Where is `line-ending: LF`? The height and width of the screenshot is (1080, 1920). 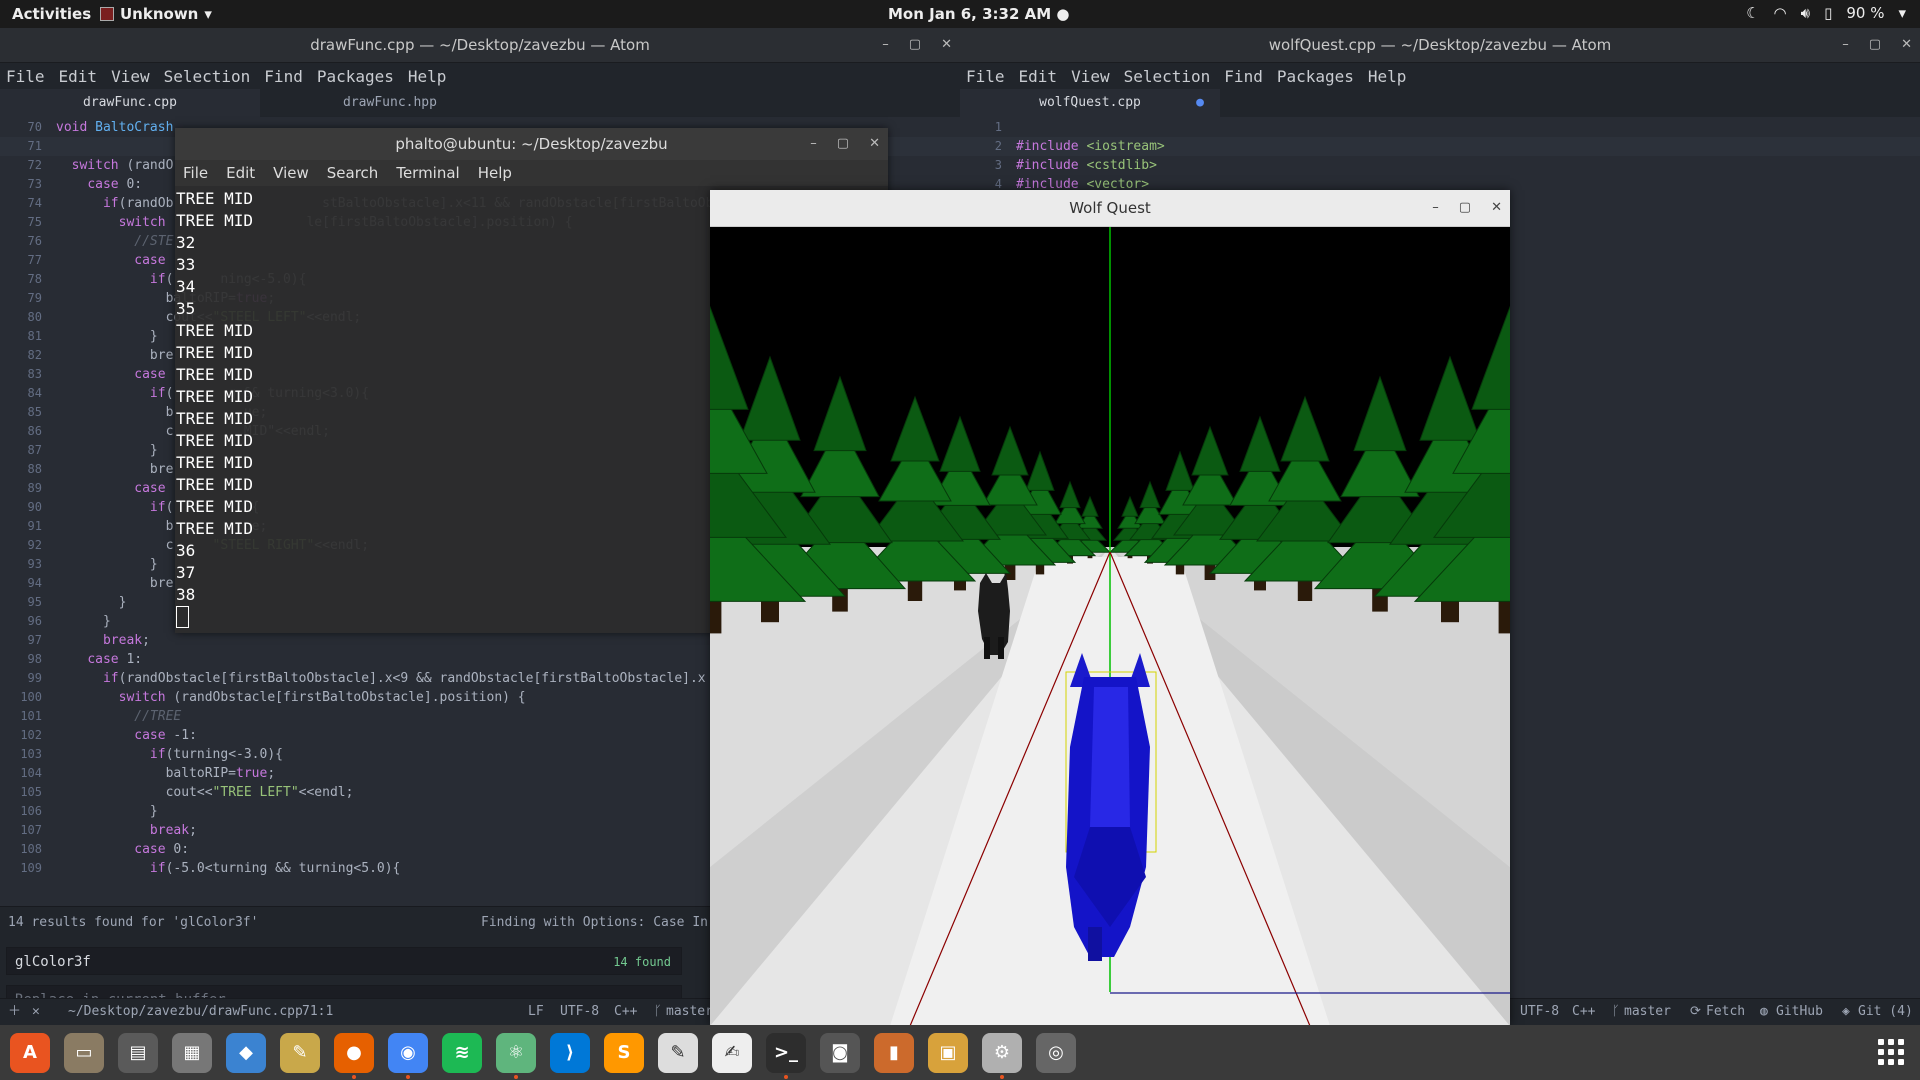
line-ending: LF is located at coordinates (536, 1012).